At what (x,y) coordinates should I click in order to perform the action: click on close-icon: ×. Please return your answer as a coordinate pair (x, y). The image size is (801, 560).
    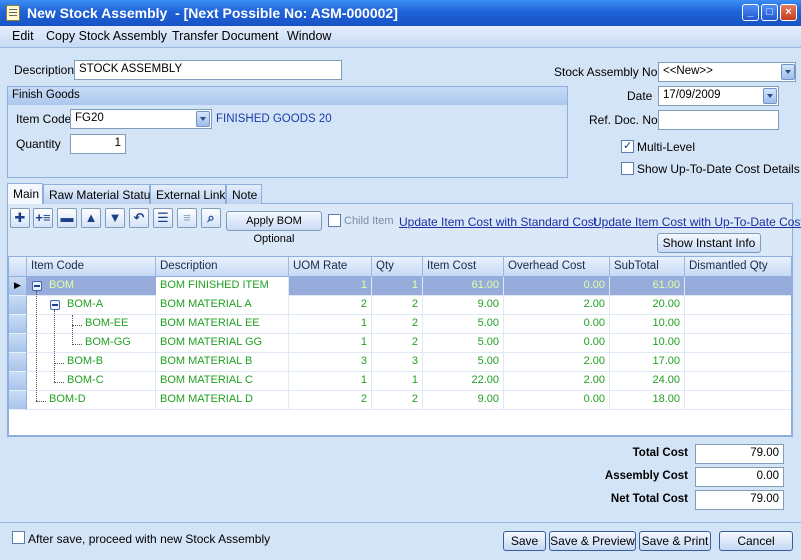
    Looking at the image, I should click on (788, 12).